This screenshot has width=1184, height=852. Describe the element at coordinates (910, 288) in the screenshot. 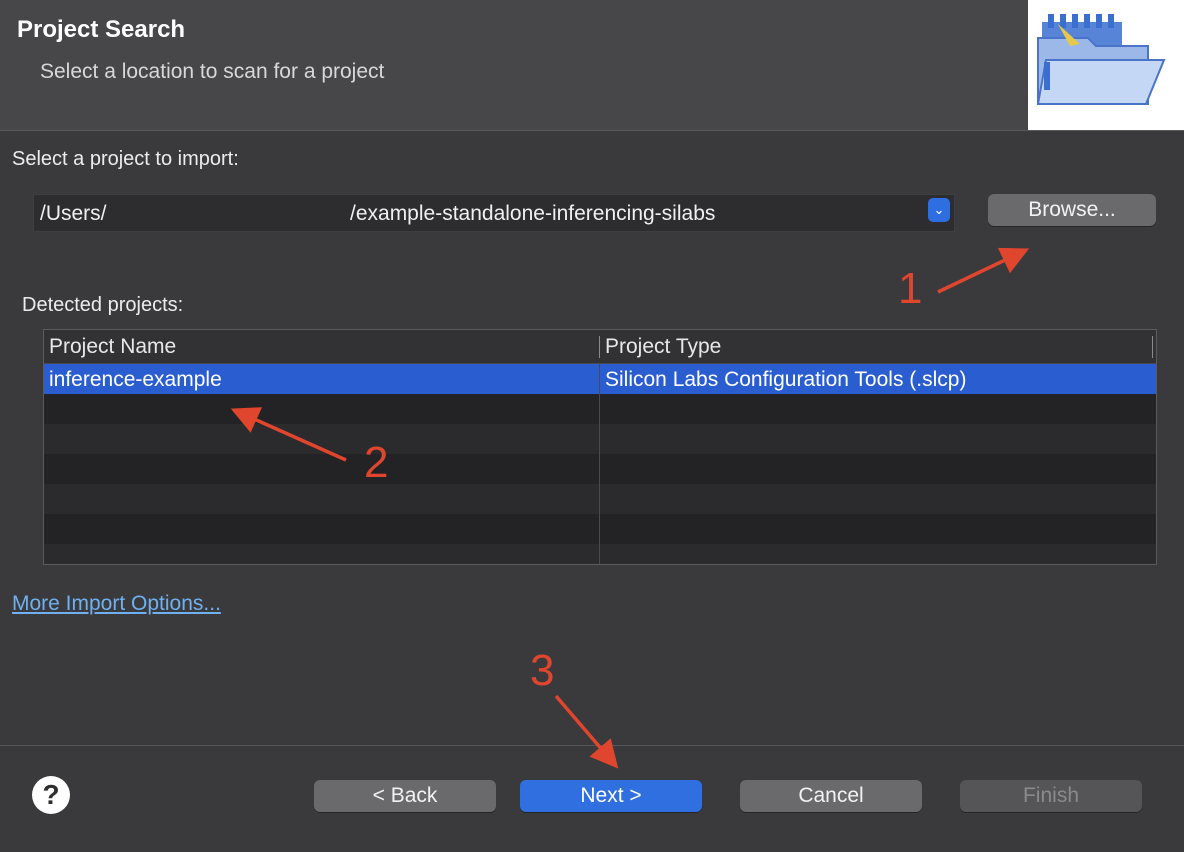

I see `annotation-label-1: 1` at that location.